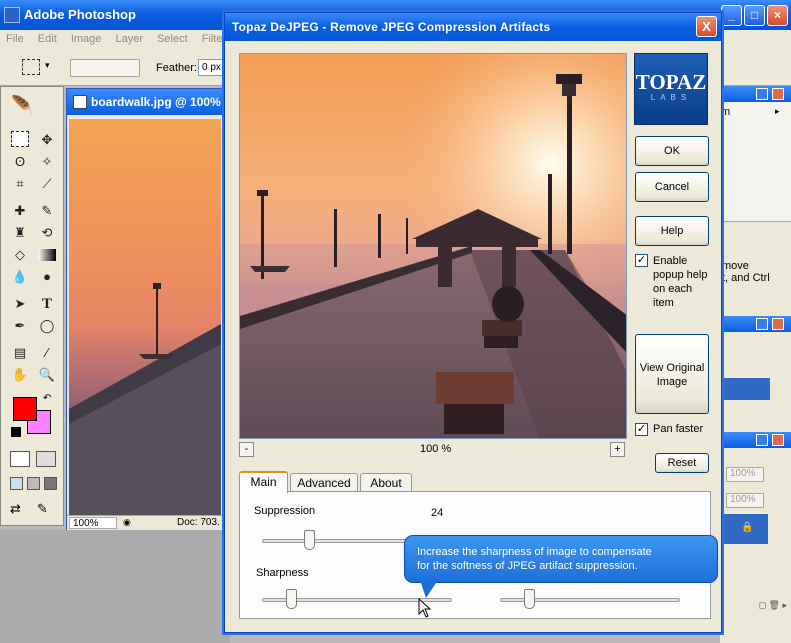 This screenshot has width=791, height=643. What do you see at coordinates (20, 255) in the screenshot?
I see `eraser-icon: ◇` at bounding box center [20, 255].